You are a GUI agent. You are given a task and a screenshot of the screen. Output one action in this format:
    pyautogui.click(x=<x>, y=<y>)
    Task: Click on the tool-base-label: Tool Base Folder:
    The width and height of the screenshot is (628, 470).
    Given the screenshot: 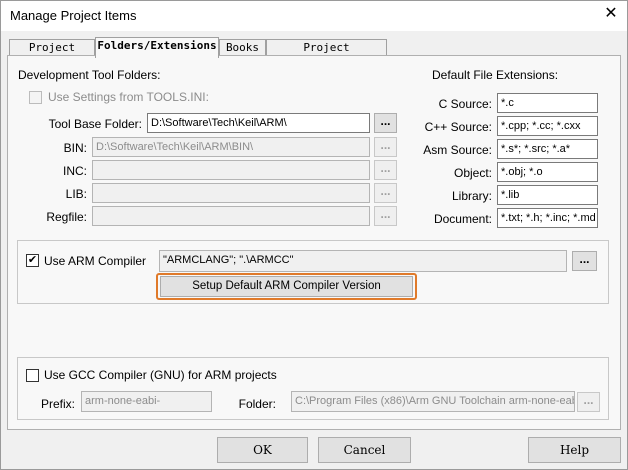 What is the action you would take?
    pyautogui.click(x=95, y=124)
    